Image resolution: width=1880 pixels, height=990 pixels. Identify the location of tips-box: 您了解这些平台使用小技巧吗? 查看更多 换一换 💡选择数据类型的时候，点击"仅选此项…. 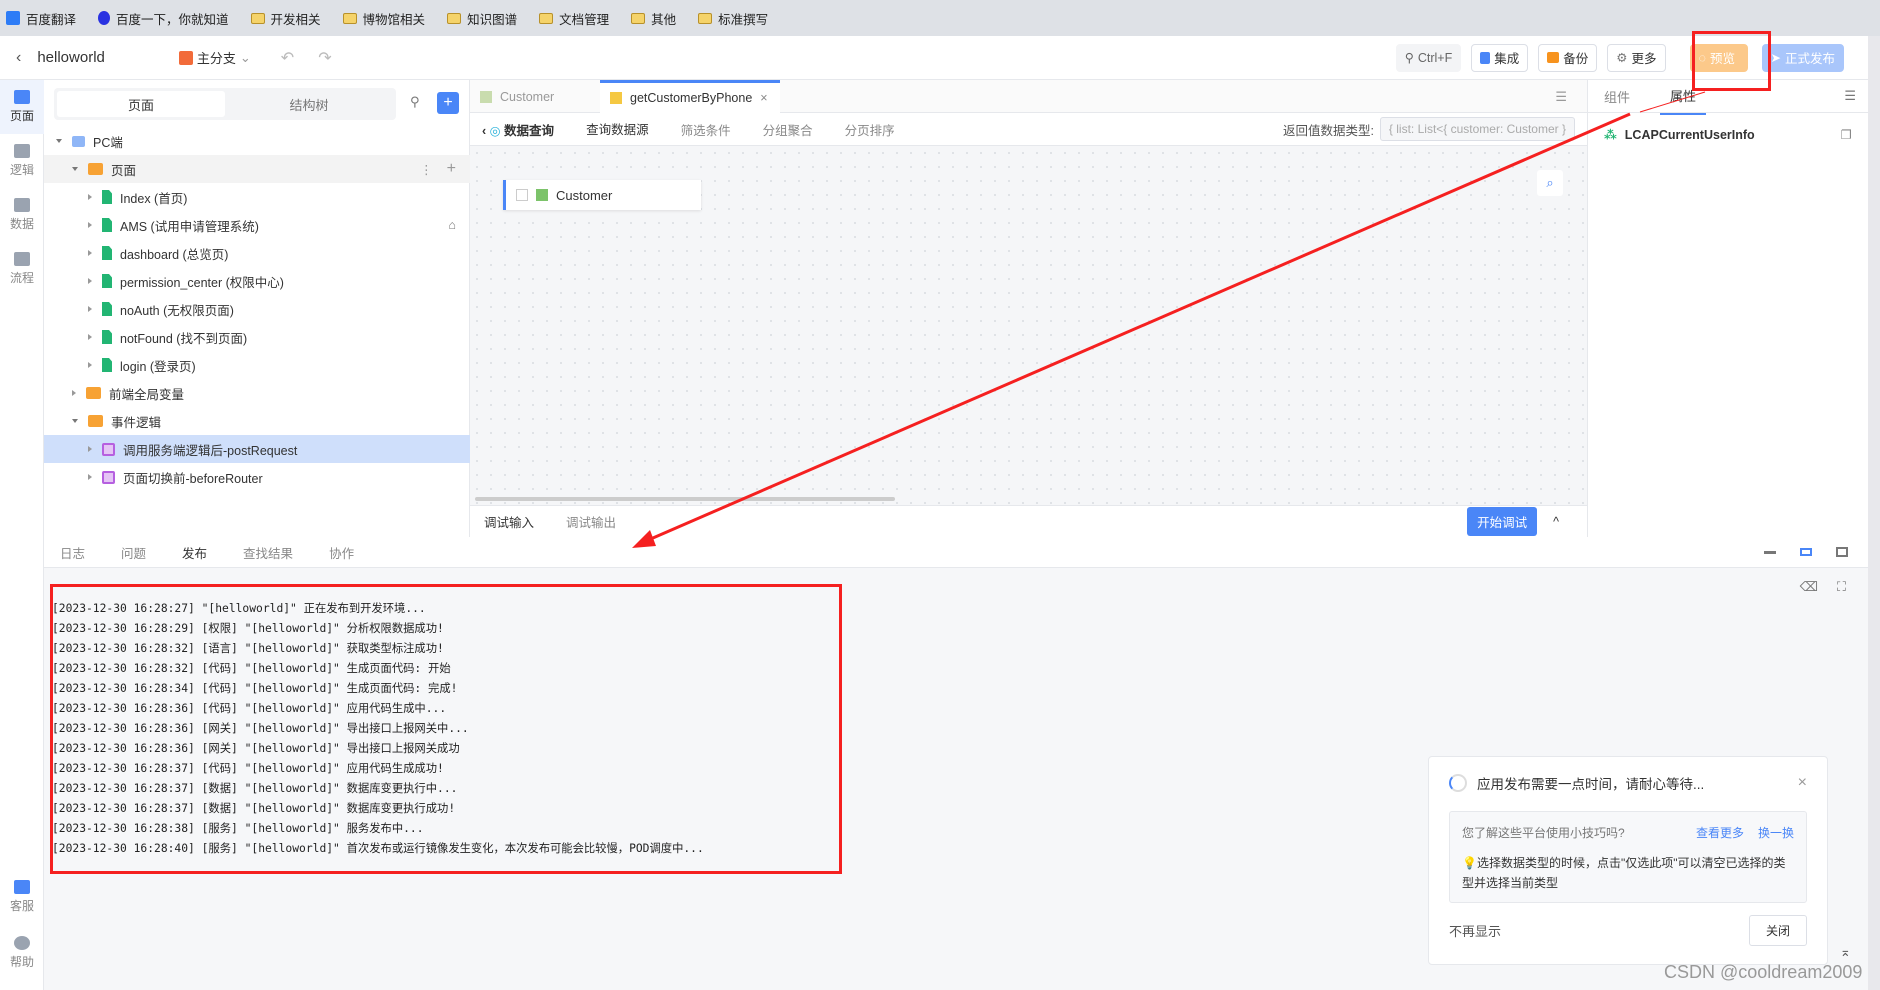
(1628, 857).